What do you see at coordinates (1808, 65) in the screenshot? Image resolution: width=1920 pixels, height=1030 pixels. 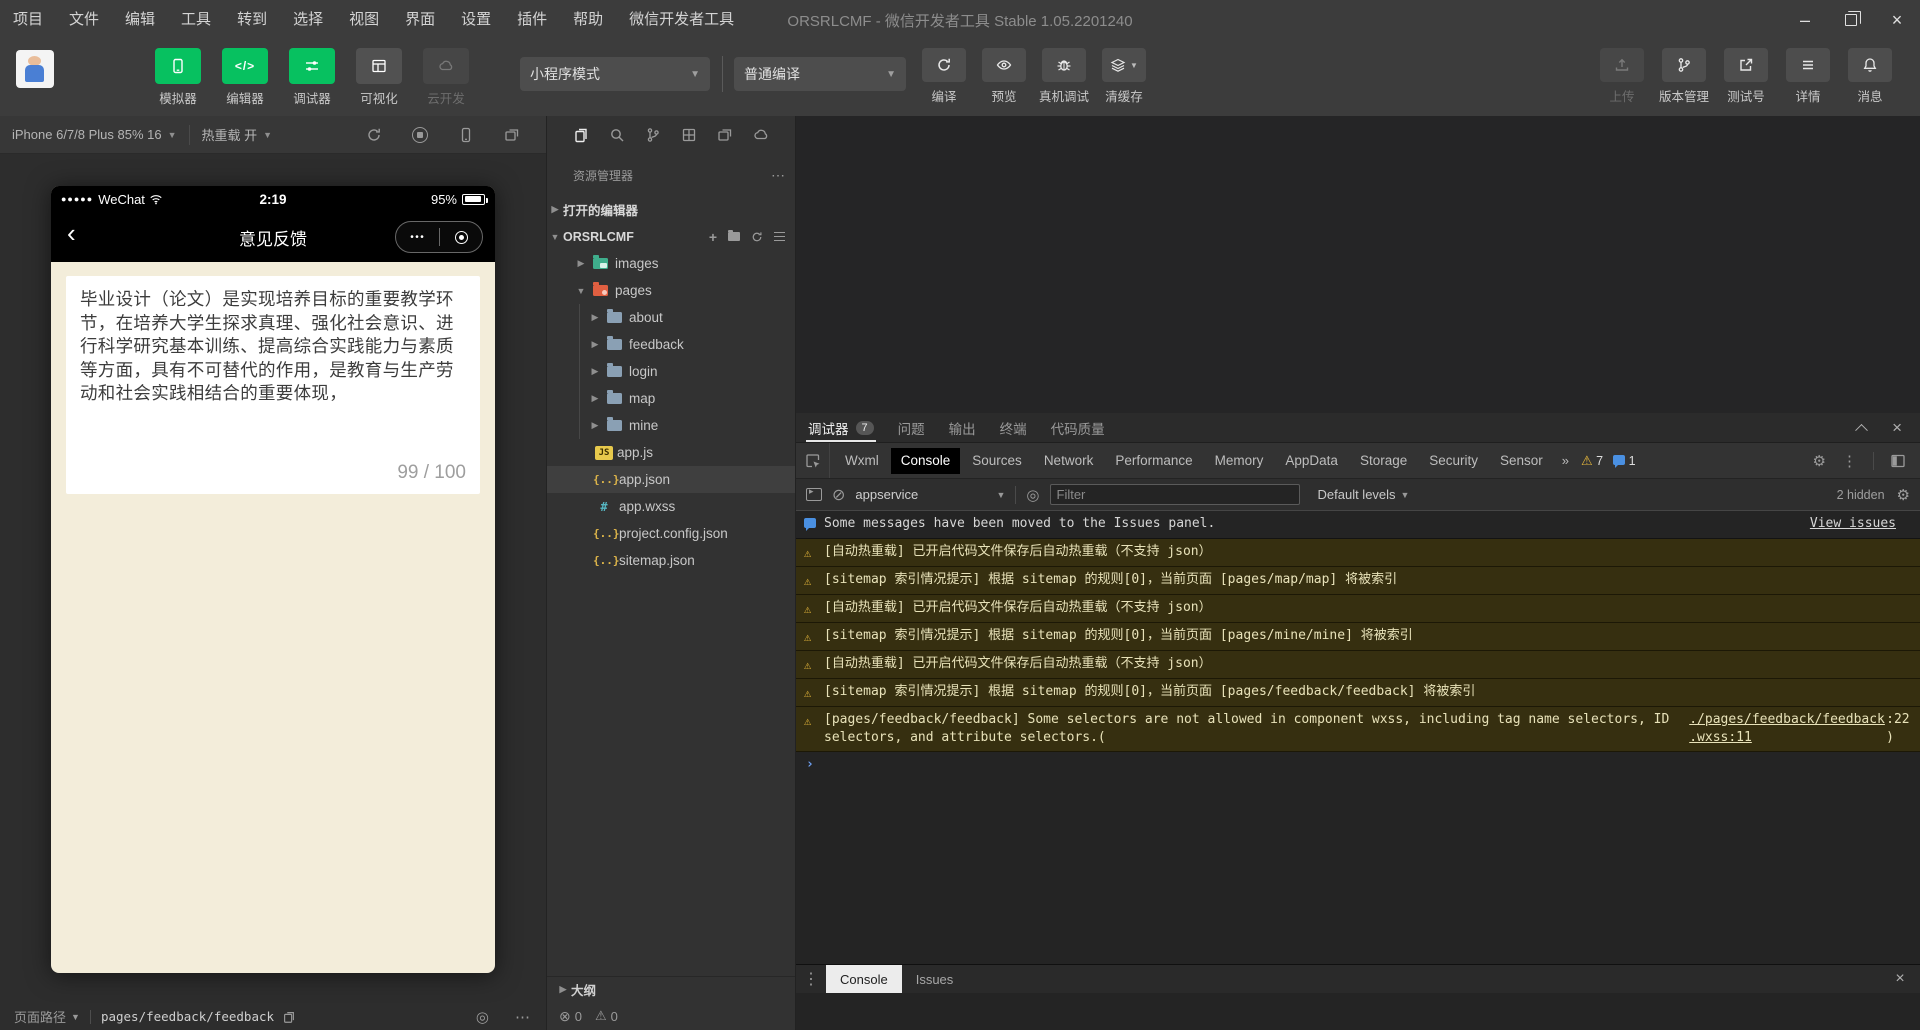 I see `details-button` at bounding box center [1808, 65].